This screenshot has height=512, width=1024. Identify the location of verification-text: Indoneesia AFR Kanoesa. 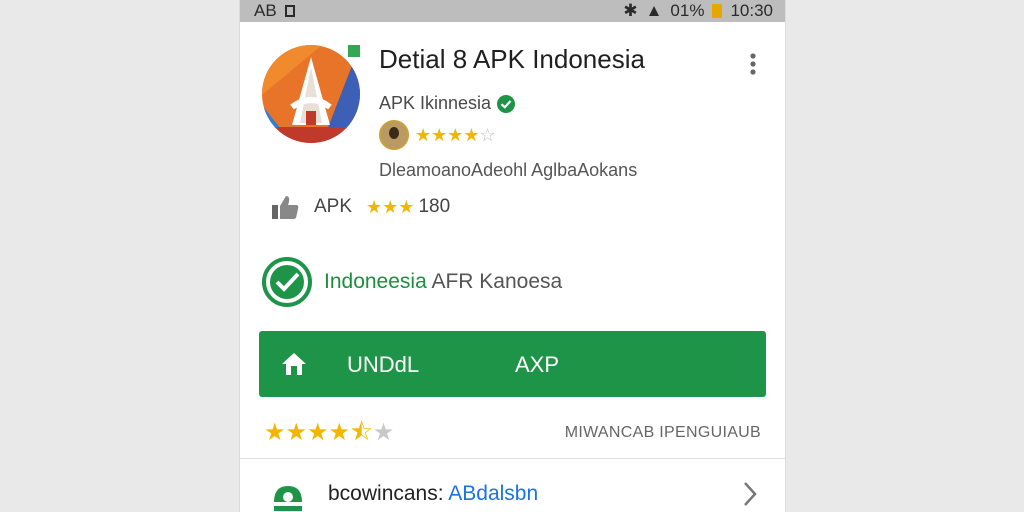
(443, 282).